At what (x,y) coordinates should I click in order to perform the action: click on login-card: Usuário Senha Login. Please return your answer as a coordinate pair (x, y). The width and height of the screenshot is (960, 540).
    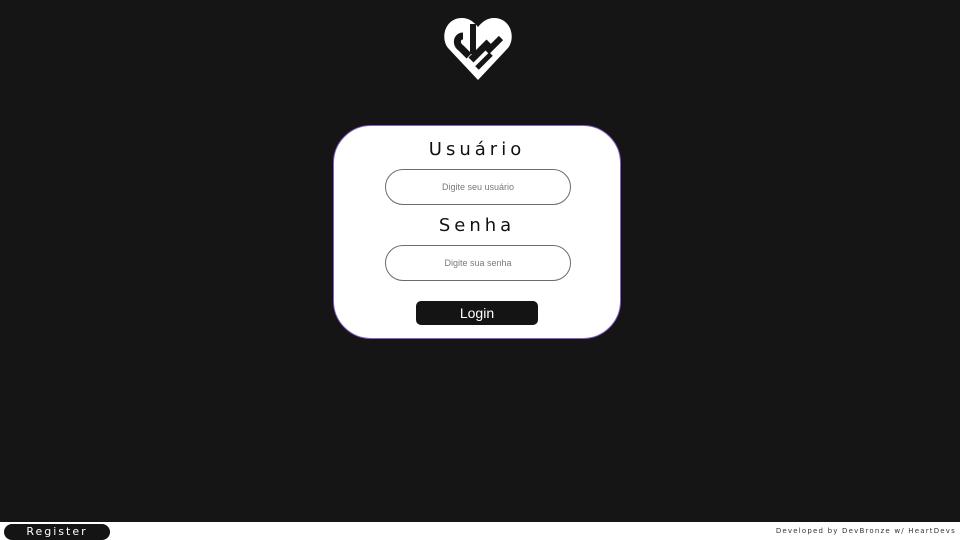
    Looking at the image, I should click on (477, 232).